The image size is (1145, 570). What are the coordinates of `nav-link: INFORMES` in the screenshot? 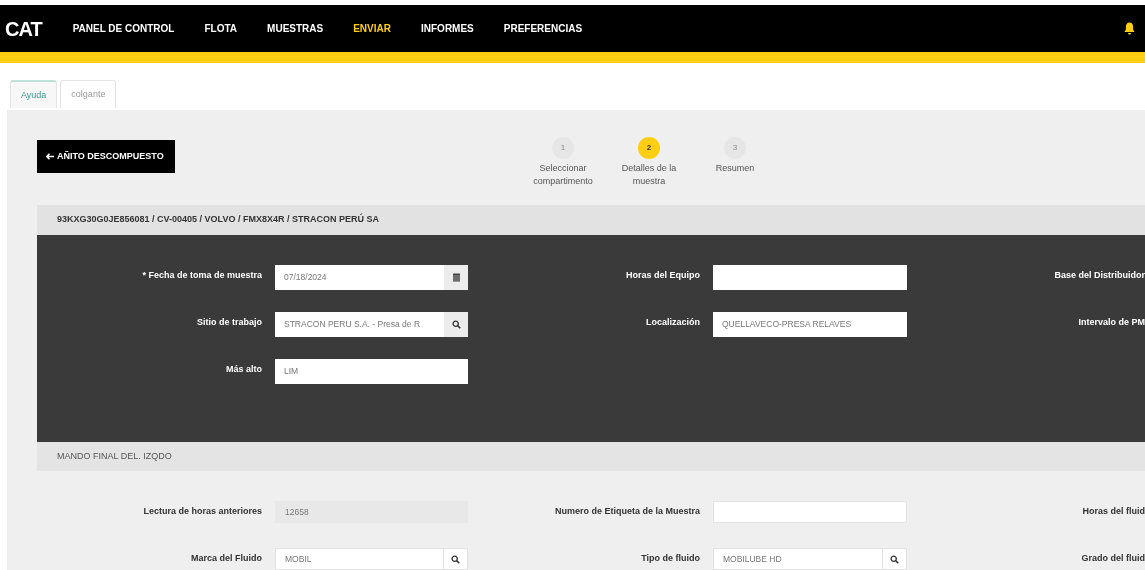 It's located at (447, 28).